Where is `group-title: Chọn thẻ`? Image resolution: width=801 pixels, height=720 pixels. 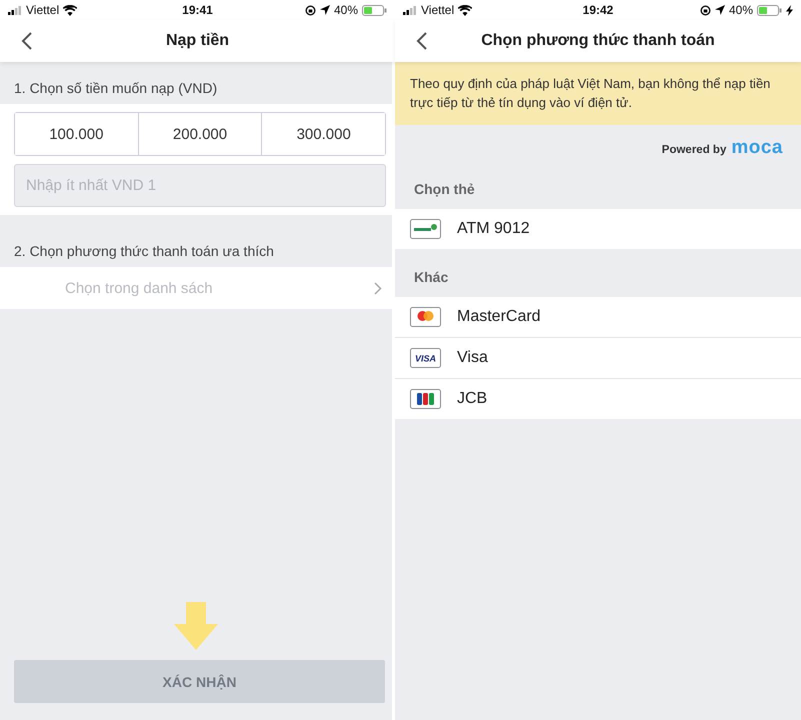 group-title: Chọn thẻ is located at coordinates (444, 189).